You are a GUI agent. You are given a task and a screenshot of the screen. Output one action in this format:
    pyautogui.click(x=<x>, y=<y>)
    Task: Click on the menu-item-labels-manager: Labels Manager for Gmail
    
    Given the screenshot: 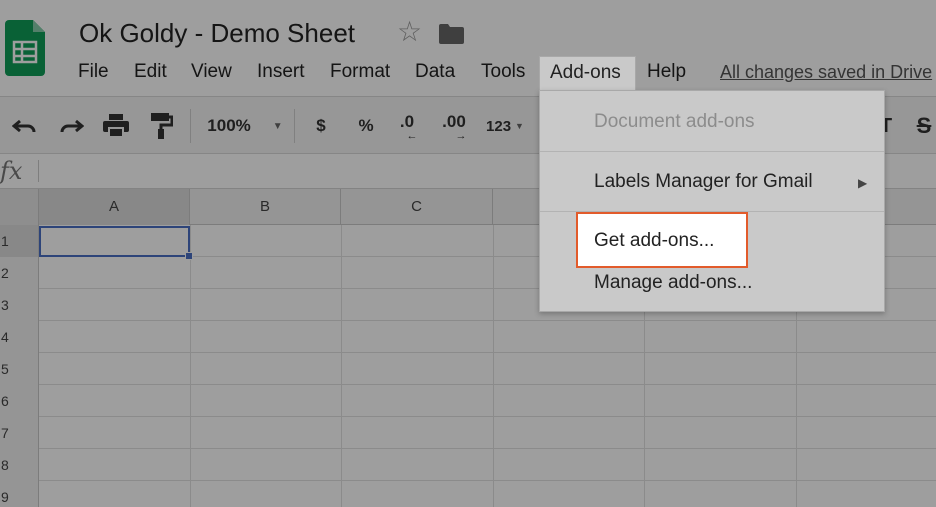 What is the action you would take?
    pyautogui.click(x=712, y=182)
    